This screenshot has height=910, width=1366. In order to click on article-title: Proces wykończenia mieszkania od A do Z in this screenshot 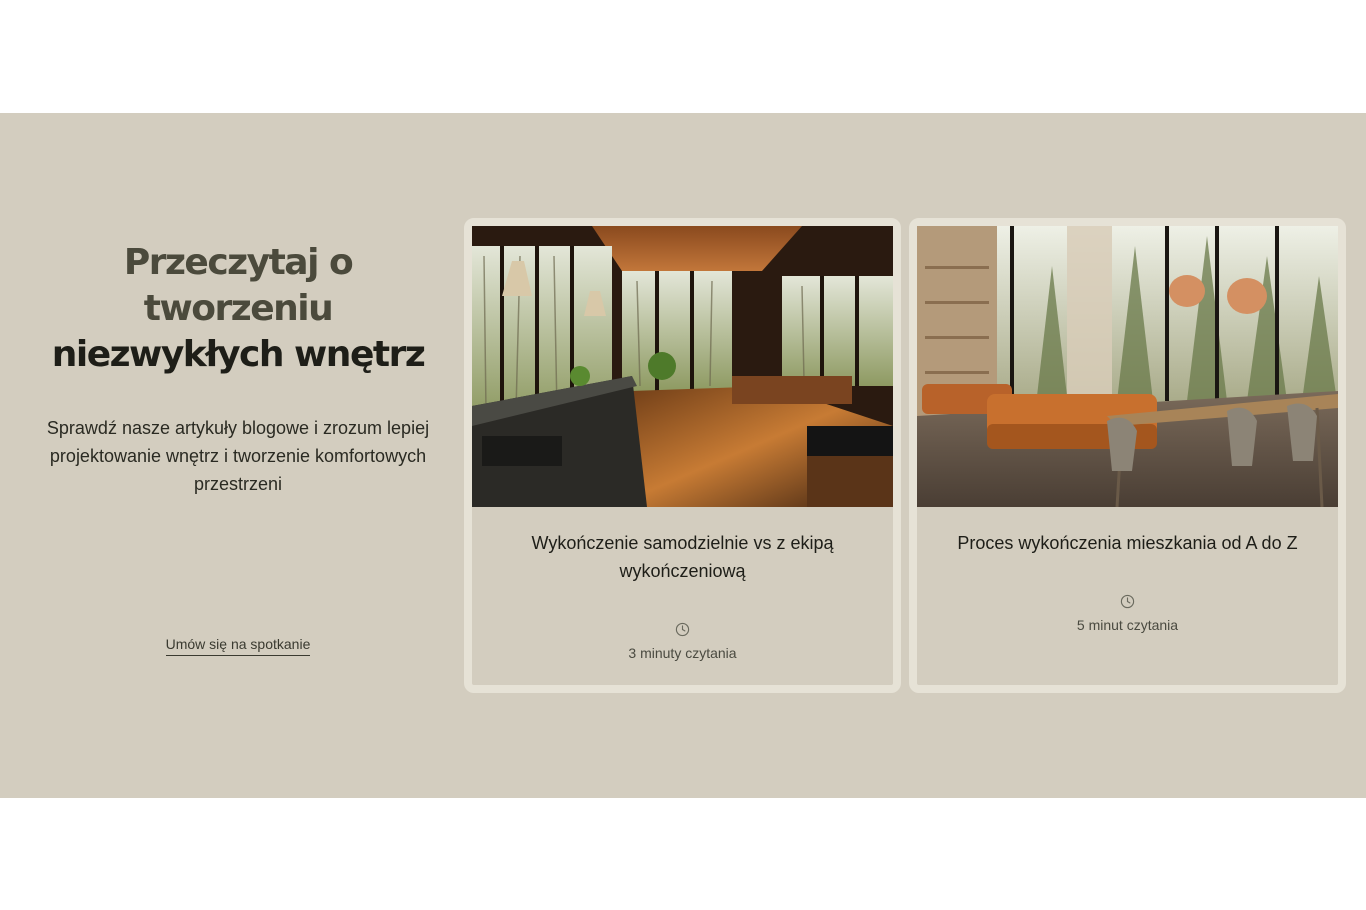, I will do `click(1127, 543)`.